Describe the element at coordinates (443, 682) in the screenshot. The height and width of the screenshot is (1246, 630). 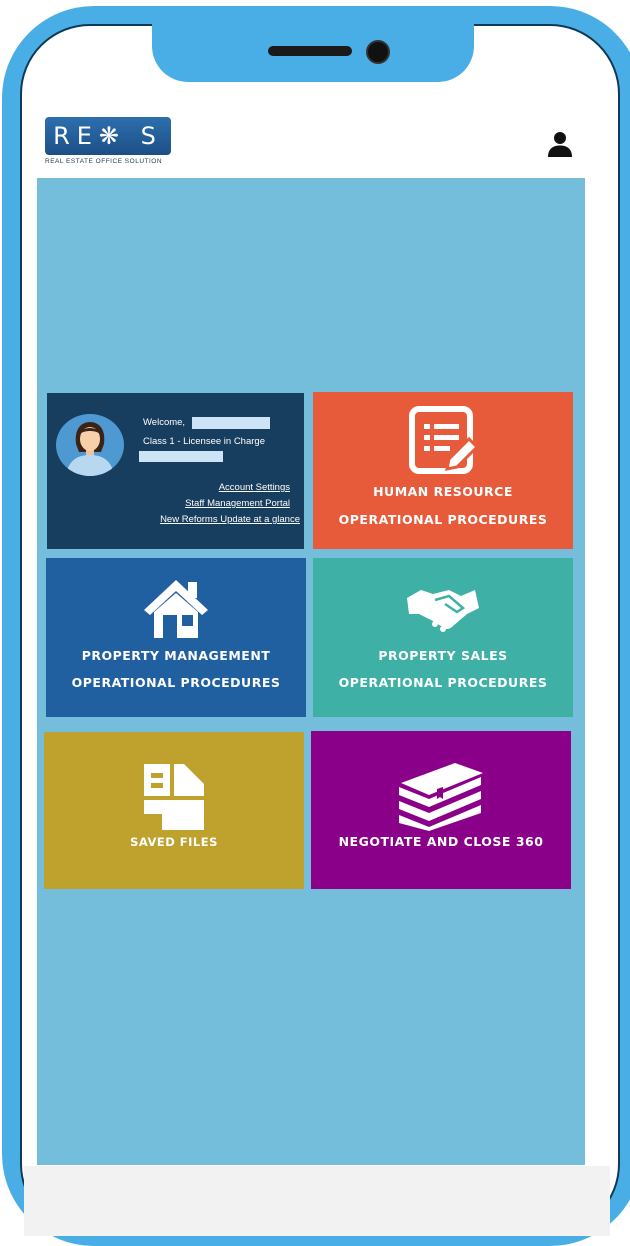
I see `ps-title-line2: OPERATIONAL PROCEDURES` at that location.